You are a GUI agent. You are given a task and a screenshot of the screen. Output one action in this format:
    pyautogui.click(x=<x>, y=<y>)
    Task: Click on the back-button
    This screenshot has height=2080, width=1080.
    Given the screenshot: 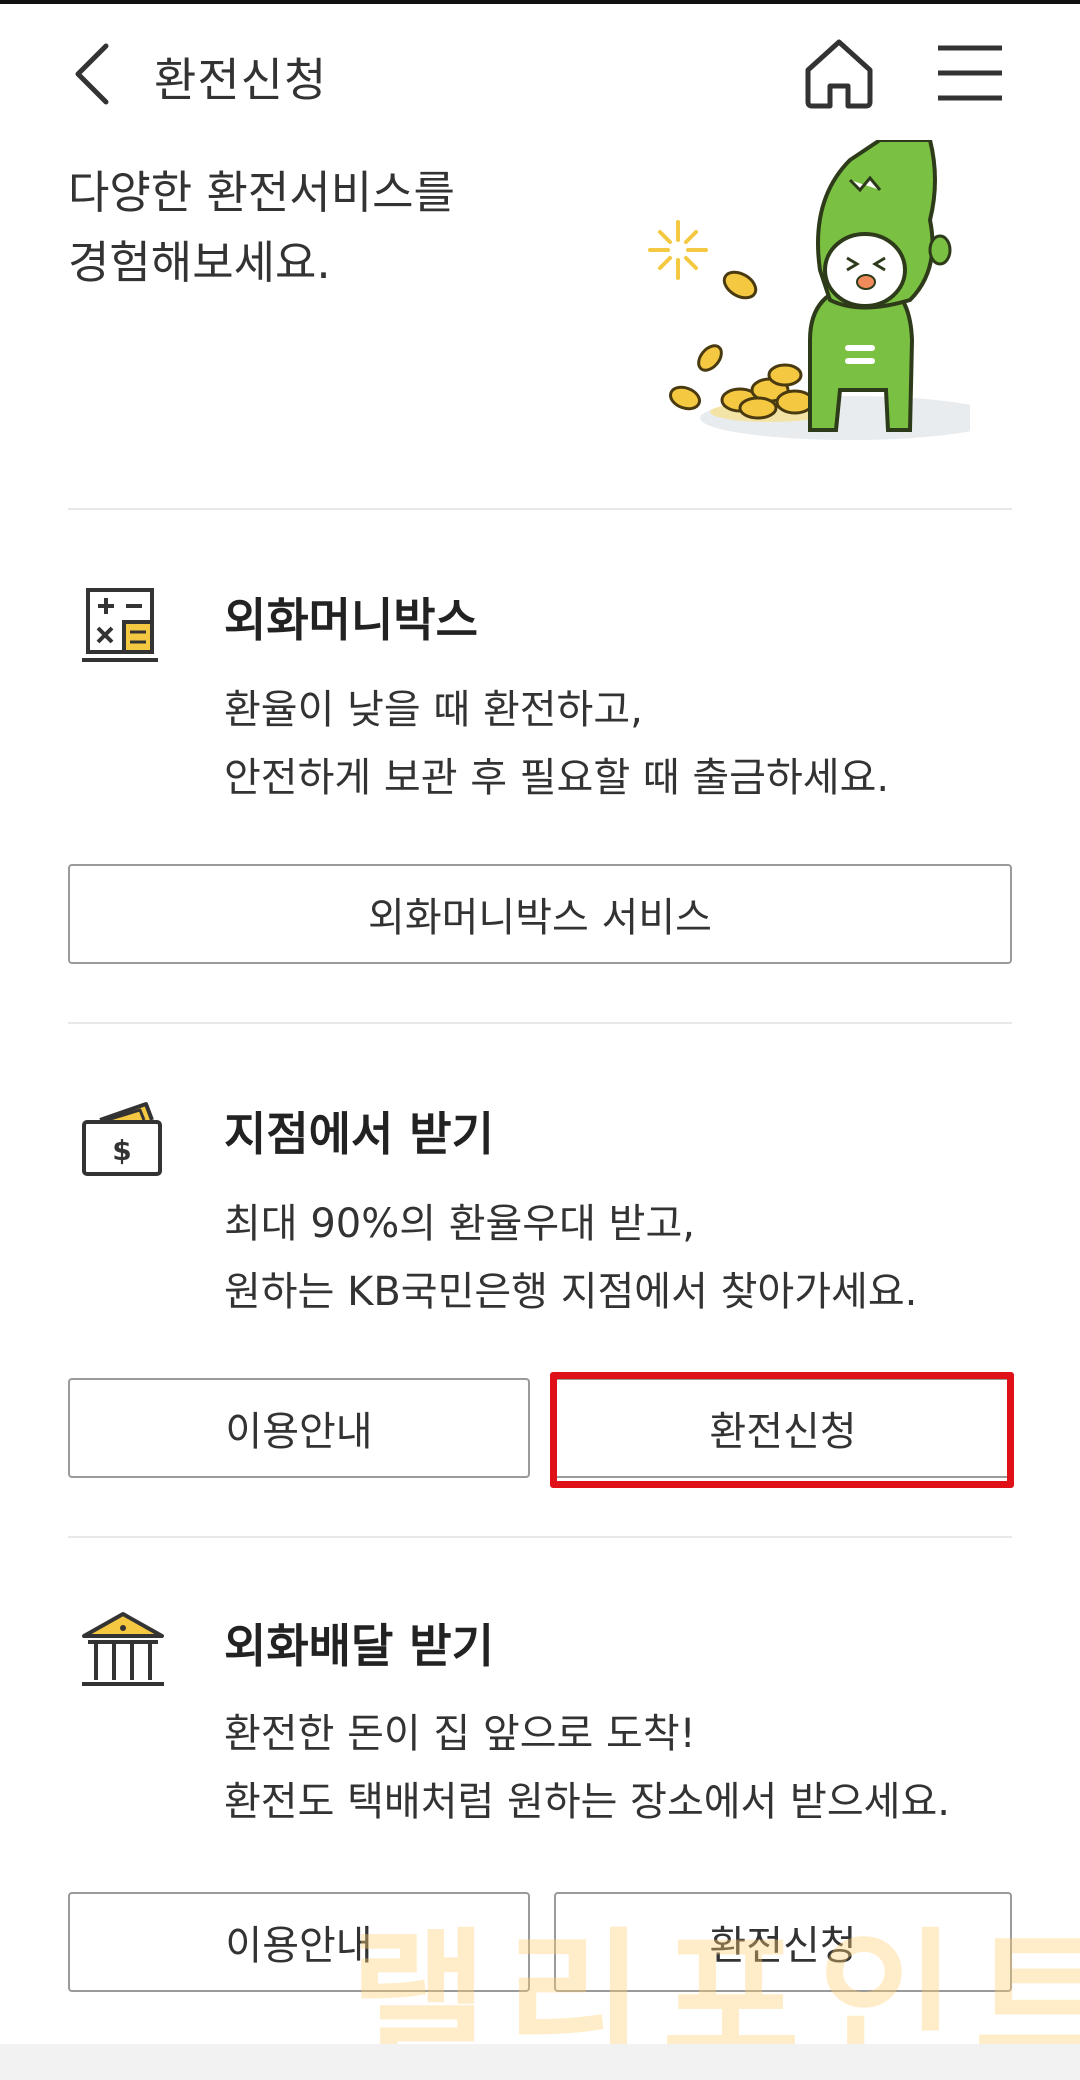 What is the action you would take?
    pyautogui.click(x=92, y=74)
    